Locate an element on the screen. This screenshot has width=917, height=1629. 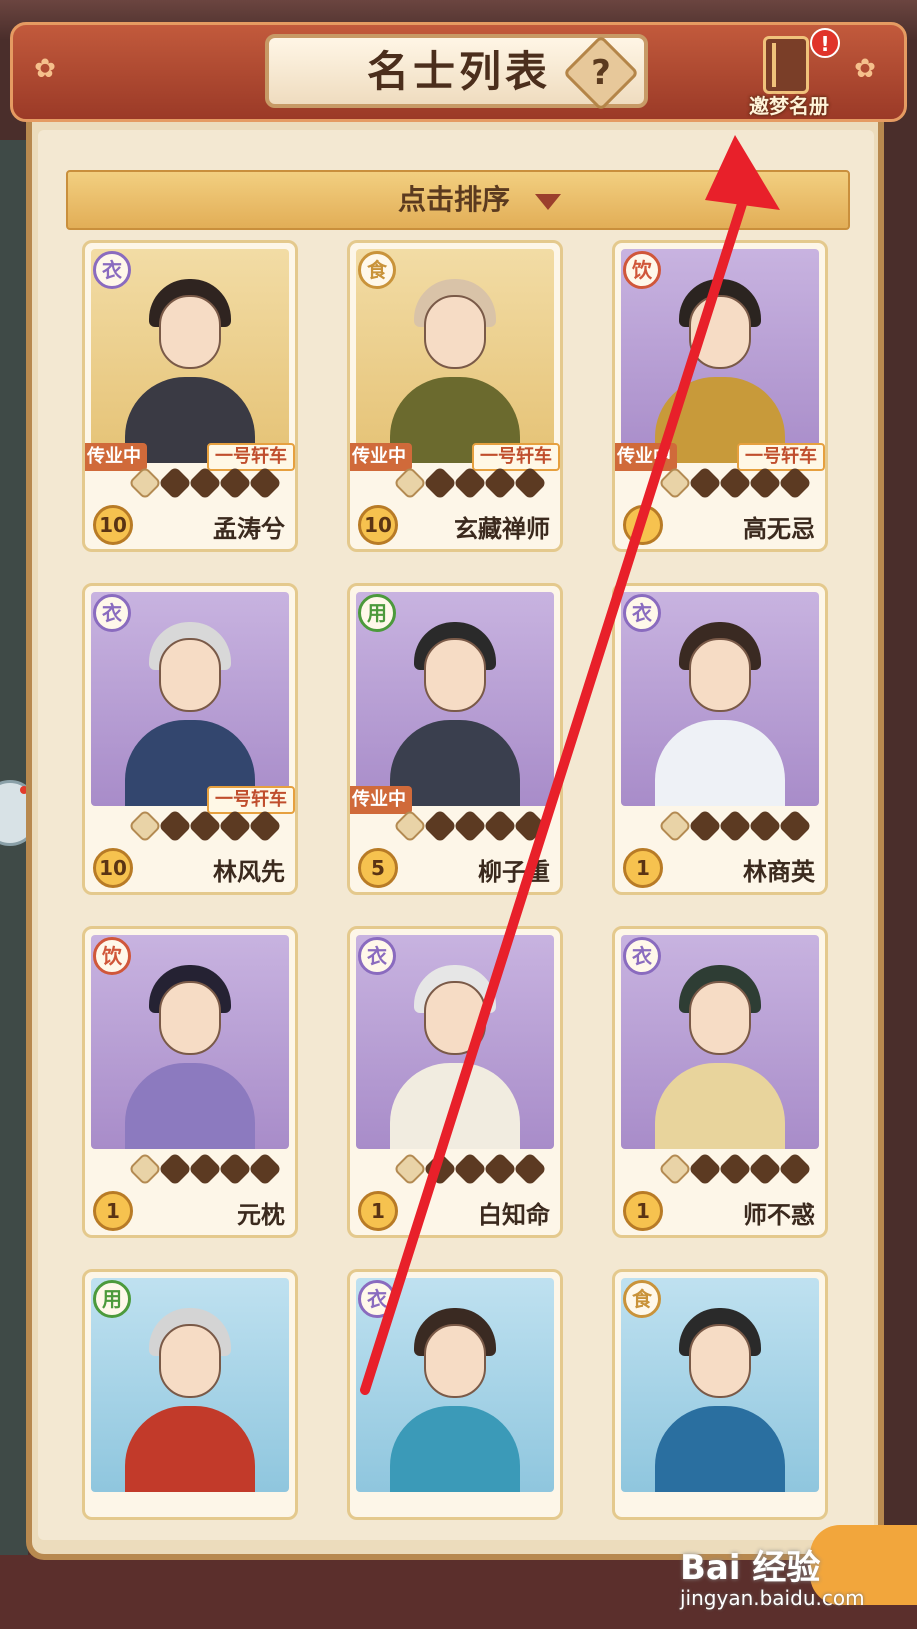
watermark: Bai 经验 jingyan.baidu.com is located at coordinates (785, 1580).